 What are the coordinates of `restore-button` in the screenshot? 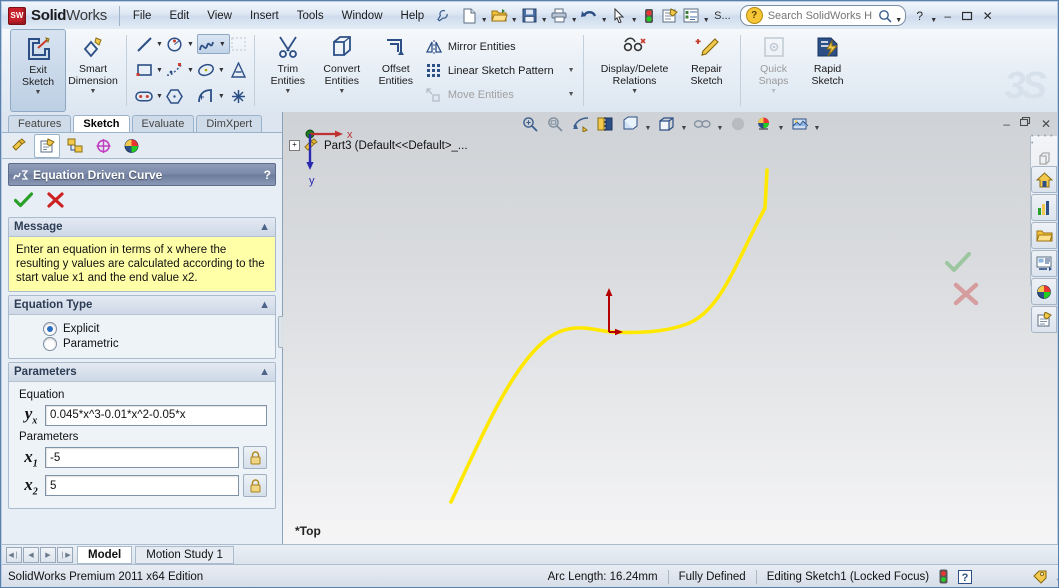 It's located at (968, 16).